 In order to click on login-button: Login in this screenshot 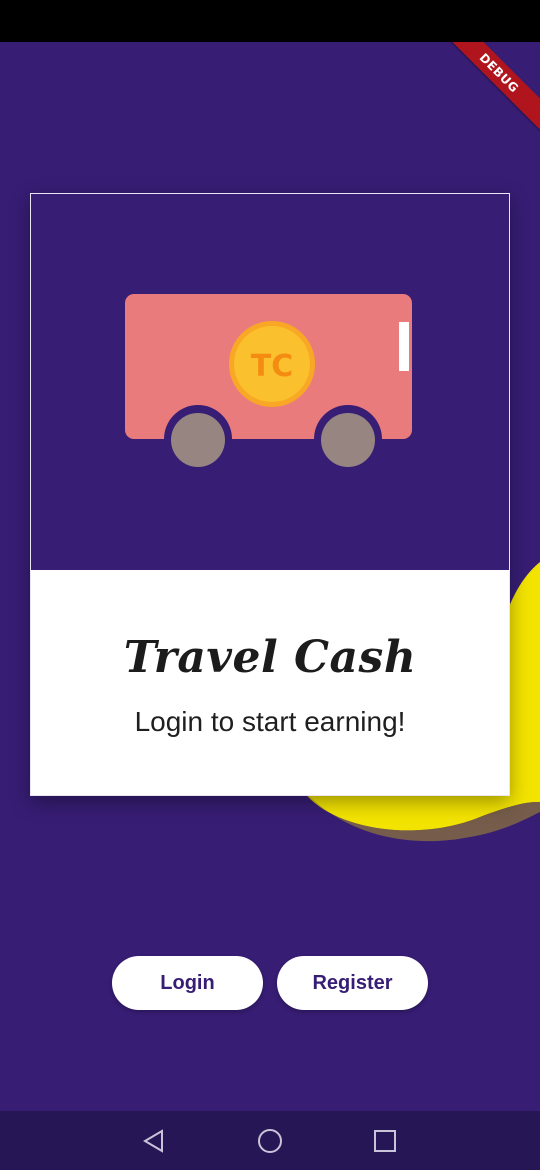, I will do `click(187, 983)`.